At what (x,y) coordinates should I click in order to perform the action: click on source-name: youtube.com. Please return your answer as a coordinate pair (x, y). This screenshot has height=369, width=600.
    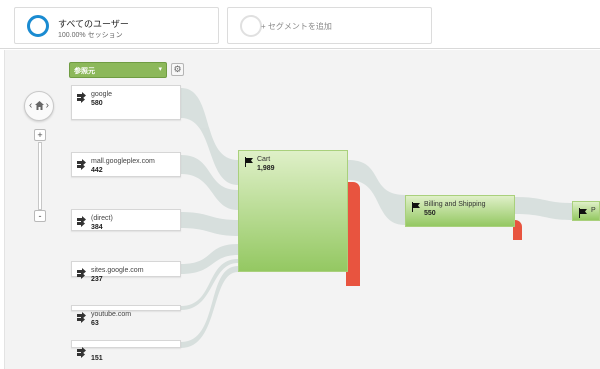
    Looking at the image, I should click on (111, 314).